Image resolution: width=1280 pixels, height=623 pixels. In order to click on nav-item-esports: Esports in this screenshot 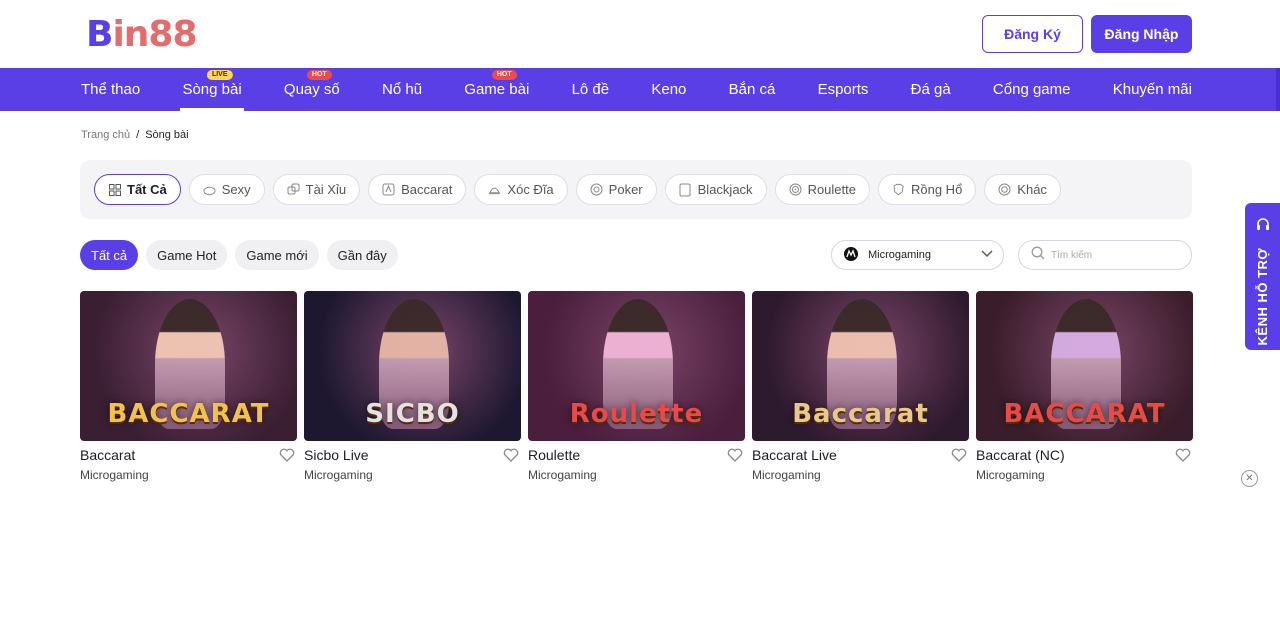, I will do `click(843, 89)`.